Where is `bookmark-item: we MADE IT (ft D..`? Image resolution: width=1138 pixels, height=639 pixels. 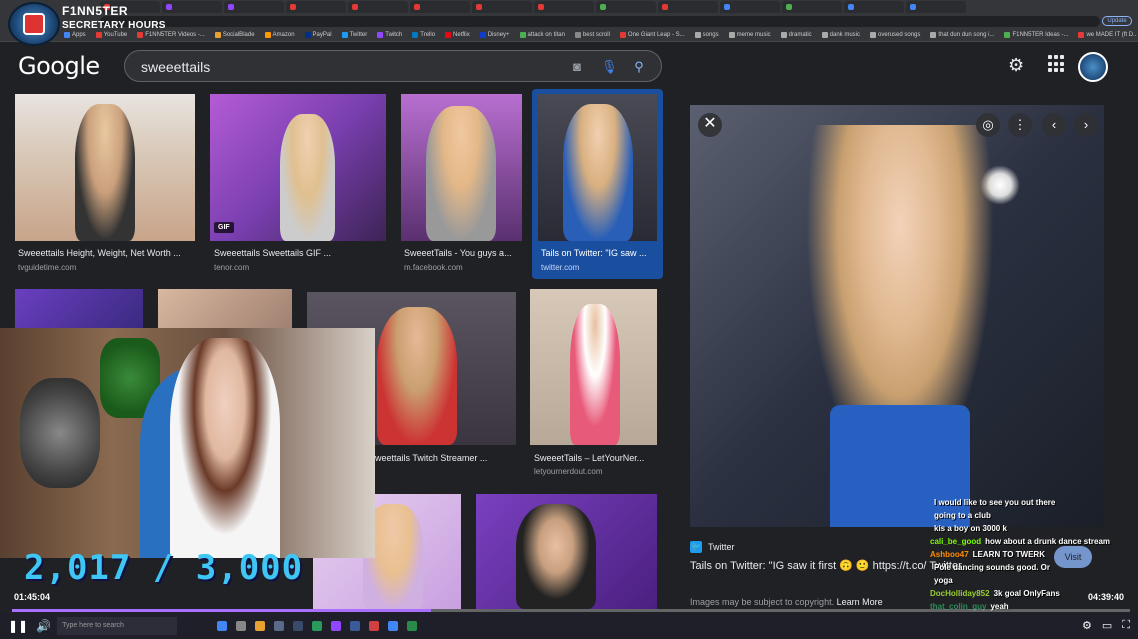
bookmark-item: we MADE IT (ft D.. is located at coordinates (1107, 34).